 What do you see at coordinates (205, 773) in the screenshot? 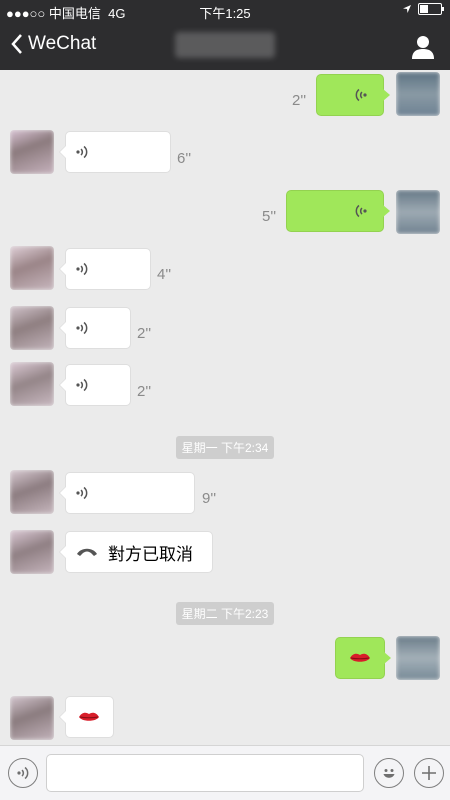
I see `message-input` at bounding box center [205, 773].